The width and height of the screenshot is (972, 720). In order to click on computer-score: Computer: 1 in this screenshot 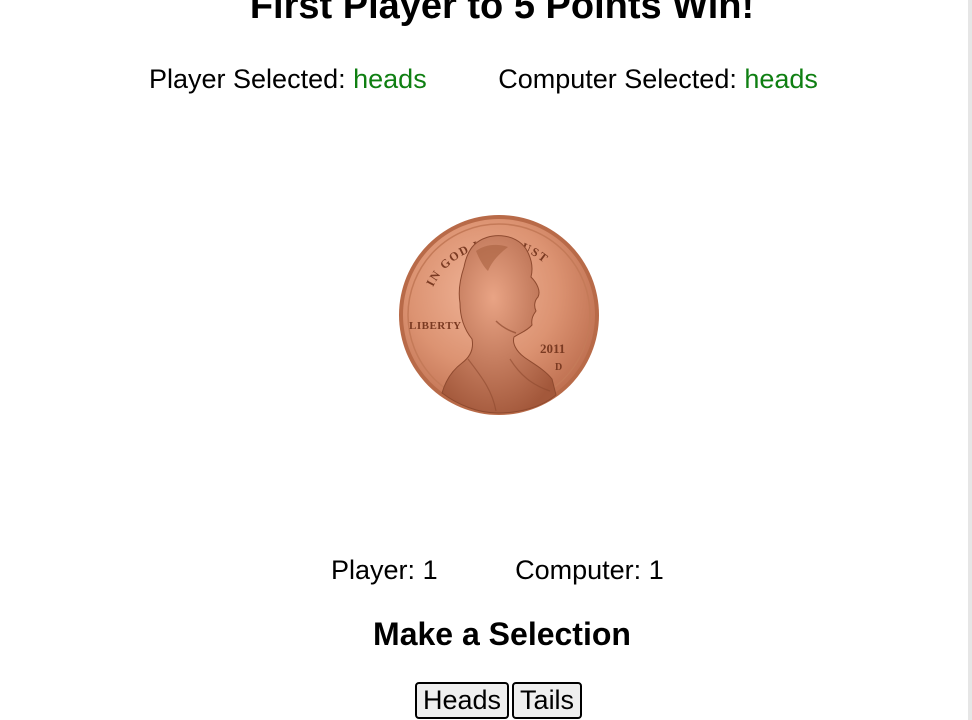, I will do `click(589, 570)`.